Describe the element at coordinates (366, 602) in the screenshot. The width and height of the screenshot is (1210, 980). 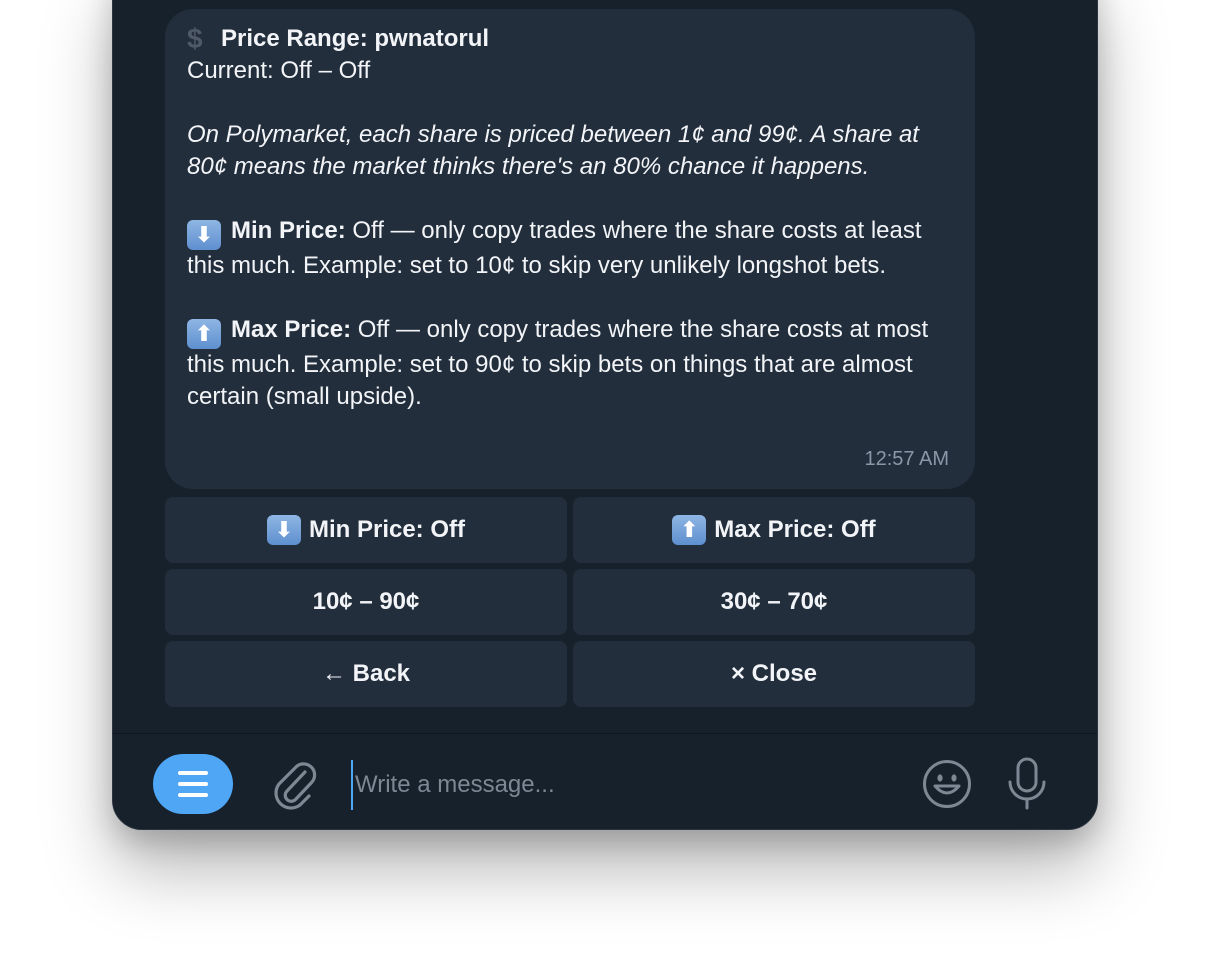
I see `preset-10-90-button: 10¢ – 90¢` at that location.